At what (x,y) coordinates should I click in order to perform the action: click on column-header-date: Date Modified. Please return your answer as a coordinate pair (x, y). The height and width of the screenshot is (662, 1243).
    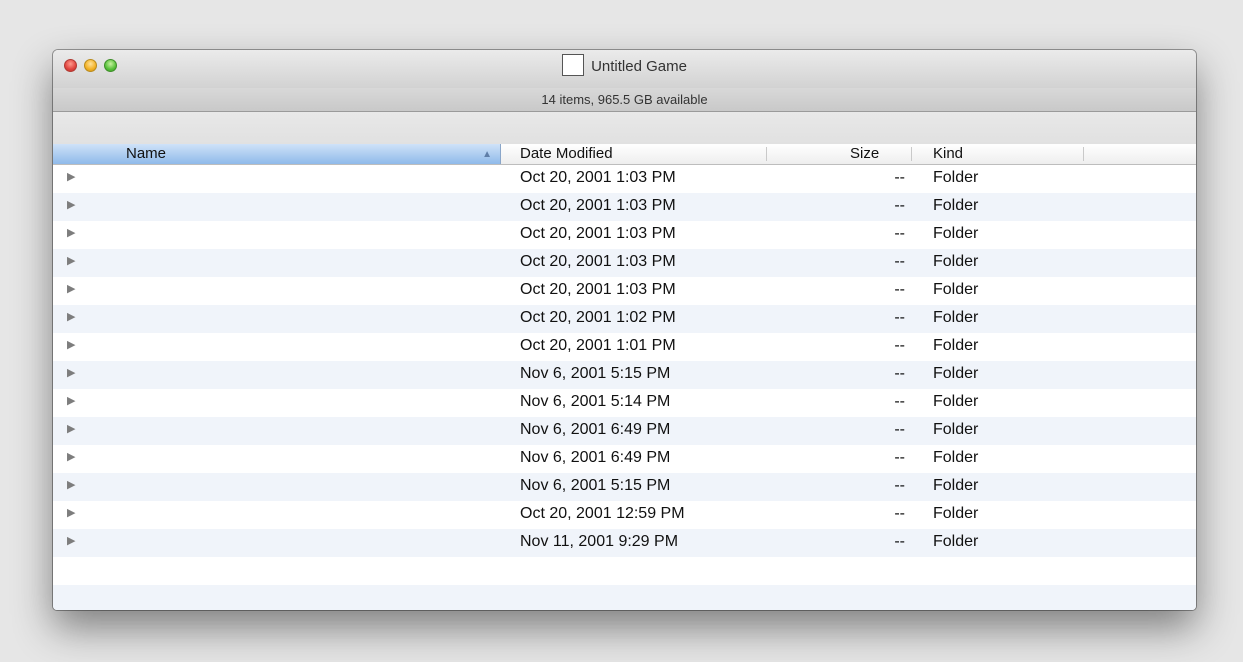
    Looking at the image, I should click on (566, 154).